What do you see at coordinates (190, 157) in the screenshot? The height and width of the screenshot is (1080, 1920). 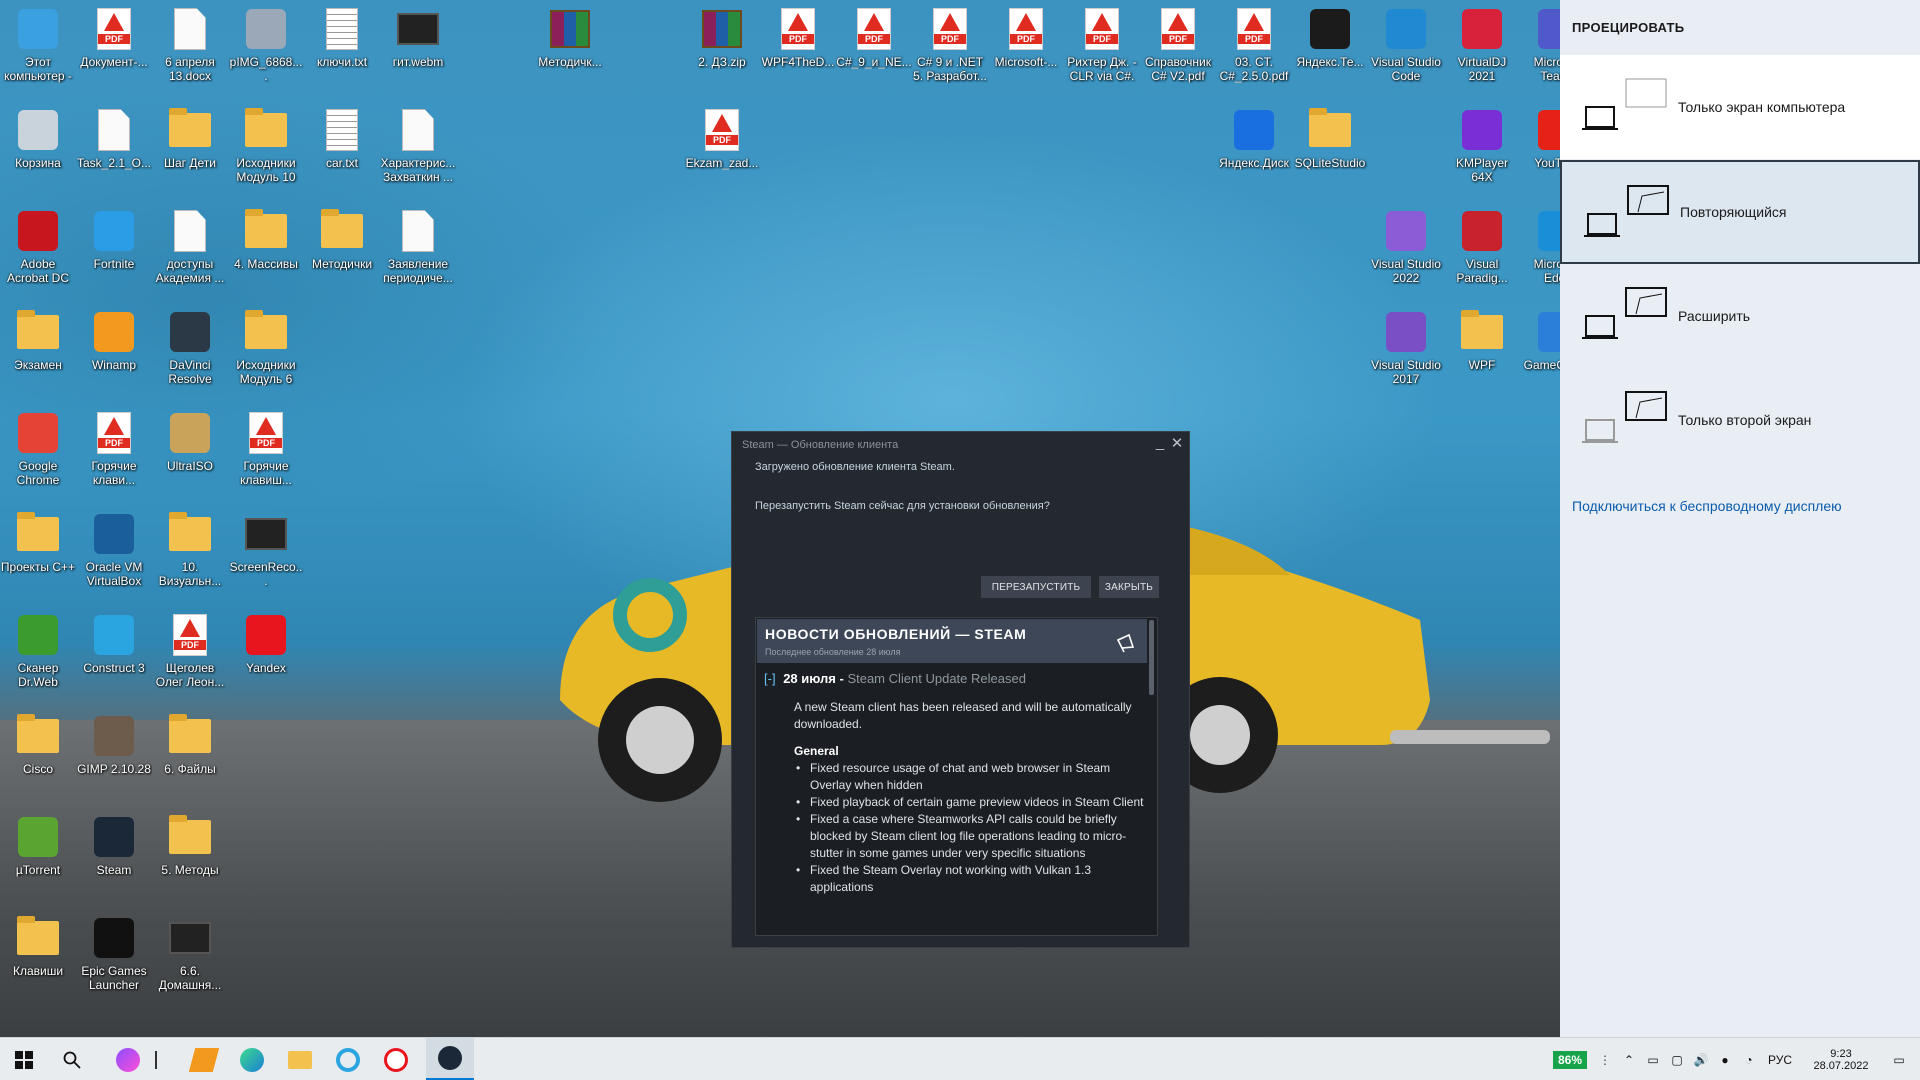 I see `desktop-icon: Шаг Дети` at bounding box center [190, 157].